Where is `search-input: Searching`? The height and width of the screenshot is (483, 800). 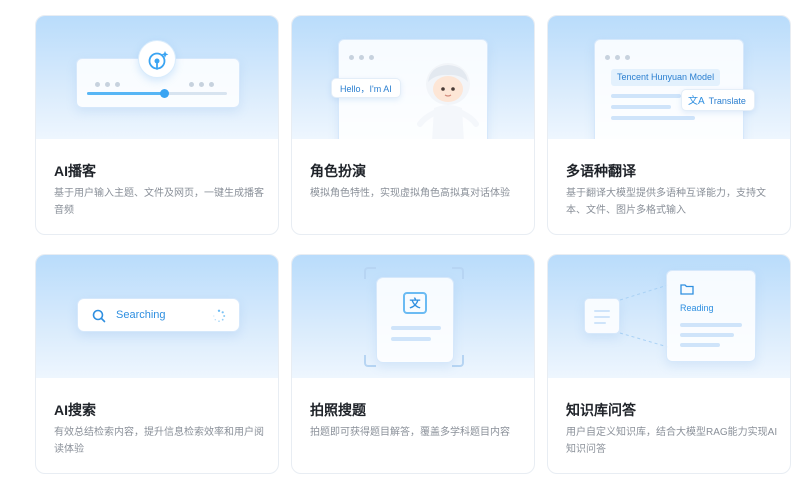 search-input: Searching is located at coordinates (158, 315).